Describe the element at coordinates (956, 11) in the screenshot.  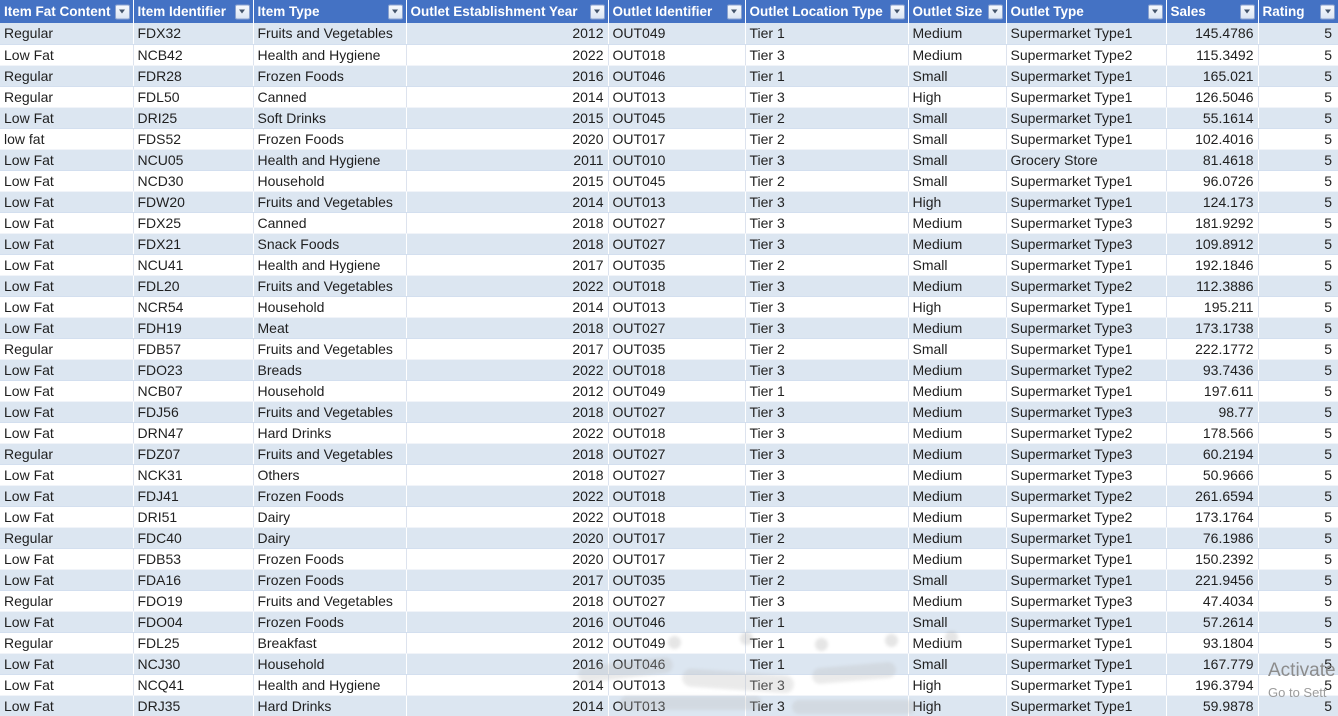
I see `column-header-outlet-size: Outlet Size` at that location.